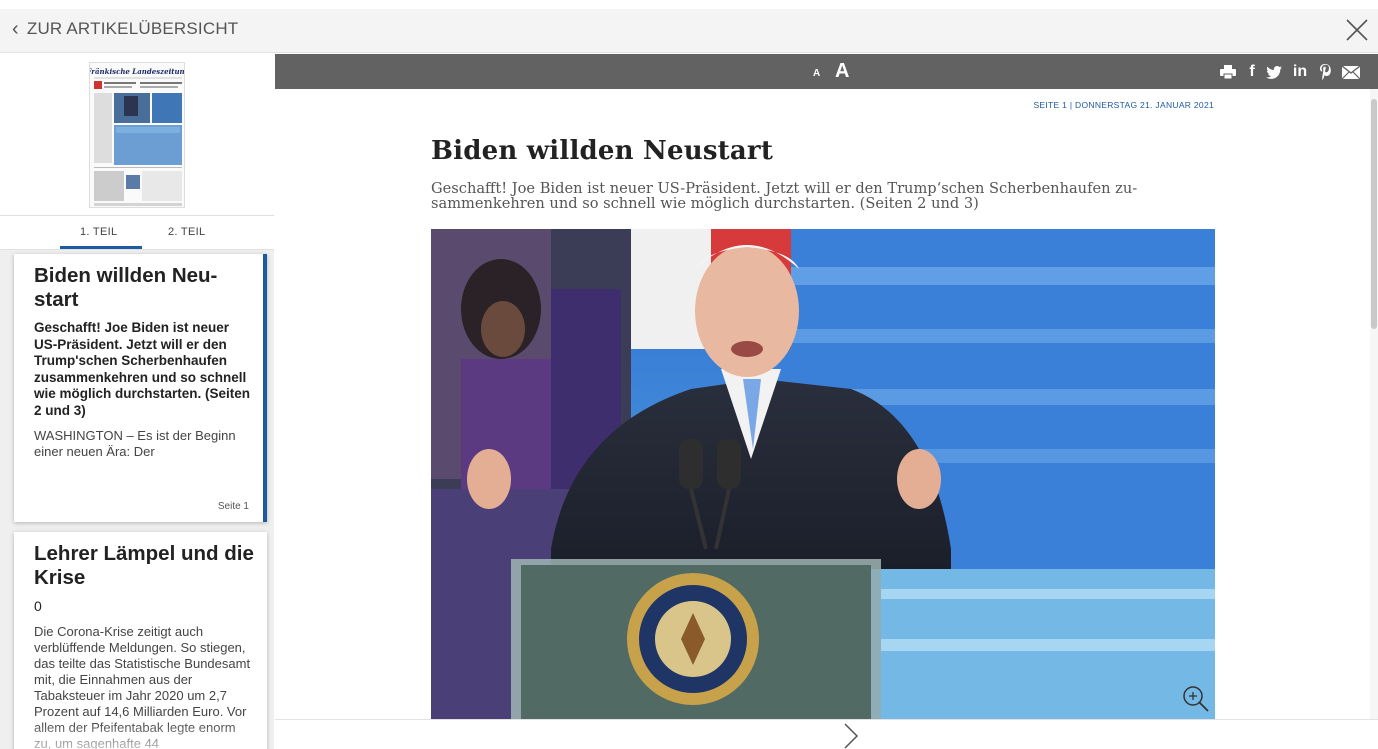  What do you see at coordinates (144, 565) in the screenshot?
I see `article-card-title: Lehrer Lämpel und die Krise` at bounding box center [144, 565].